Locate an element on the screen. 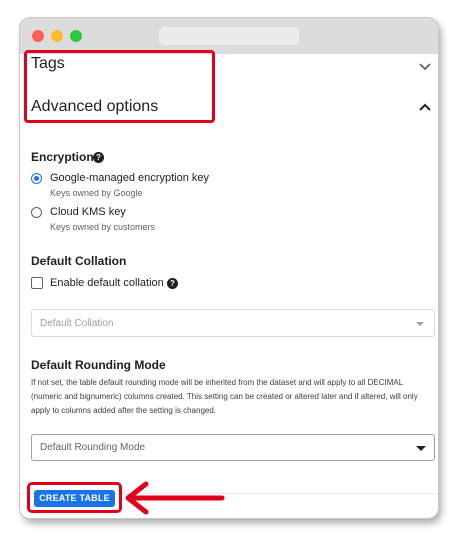 The image size is (458, 538). encryption-label: Encryption is located at coordinates (62, 157).